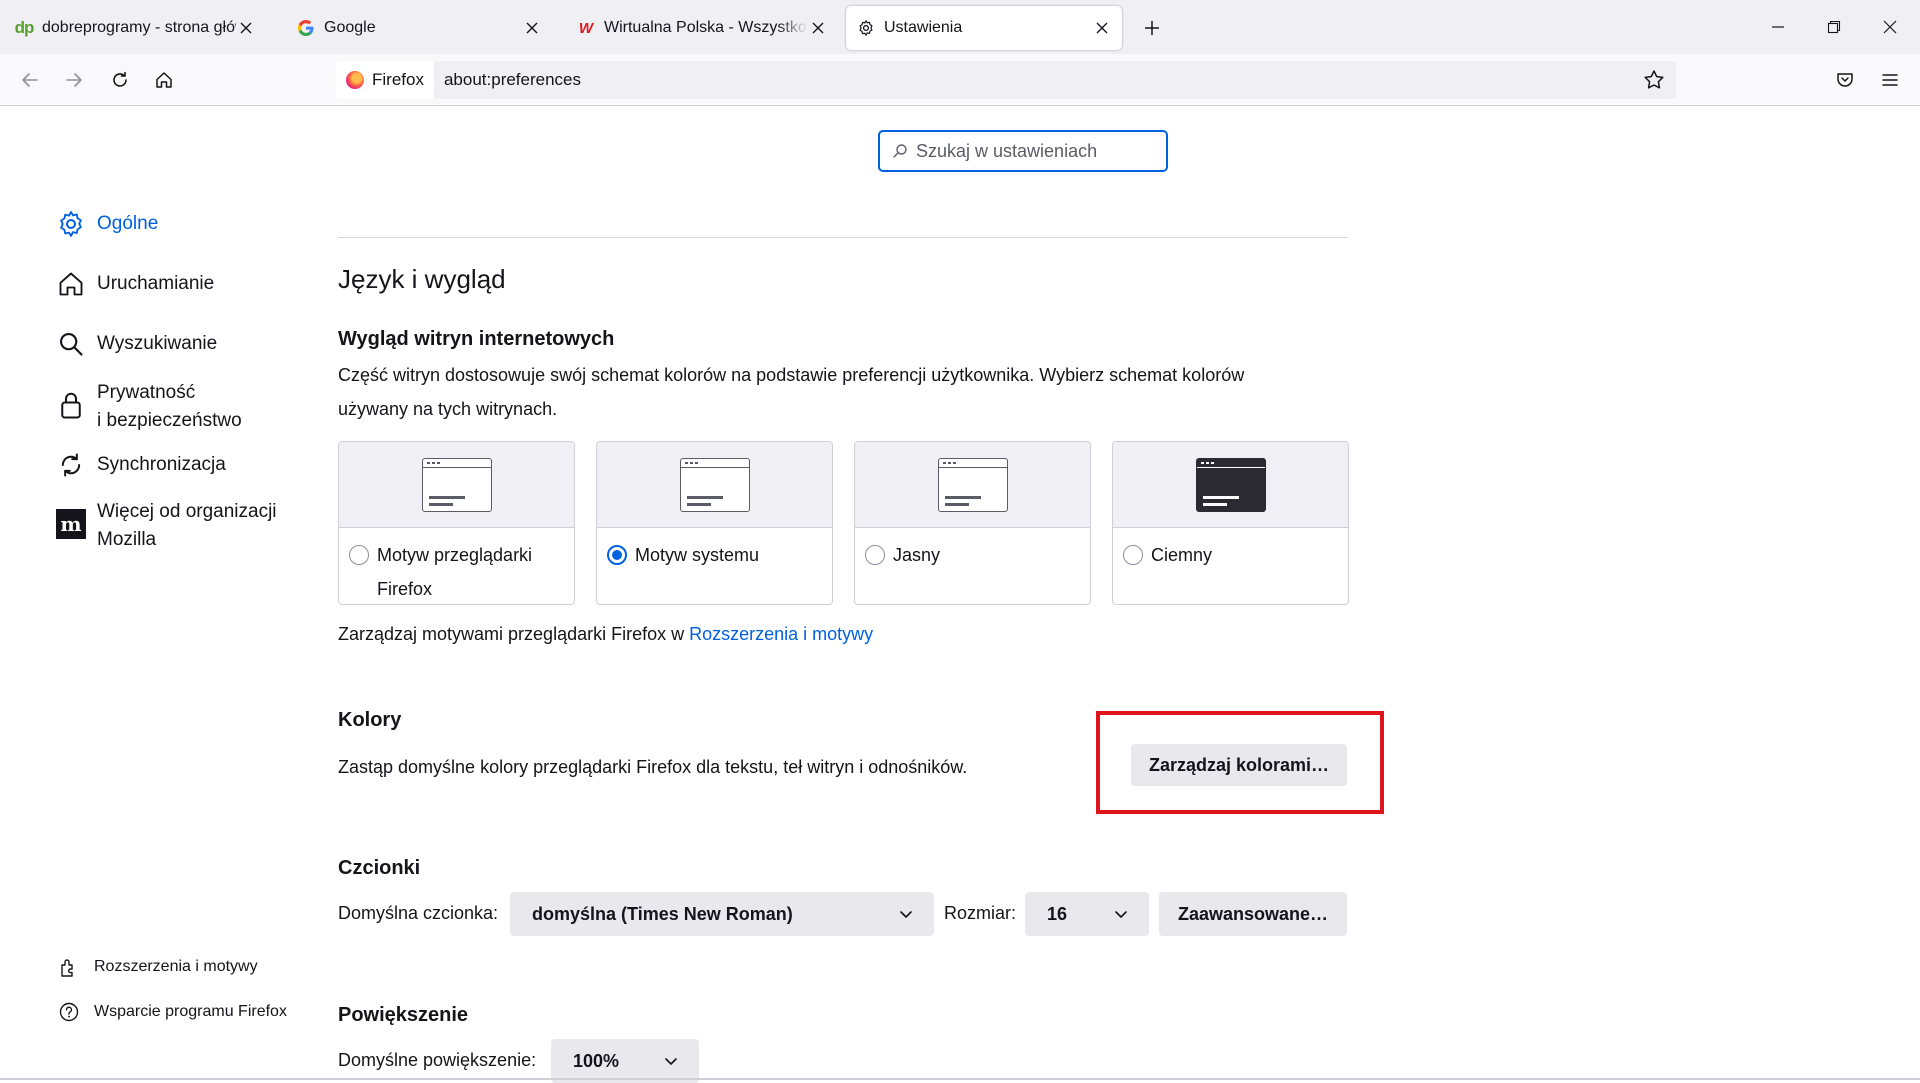 This screenshot has width=1920, height=1083. I want to click on theme-label-text: Motyw systemu, so click(697, 555).